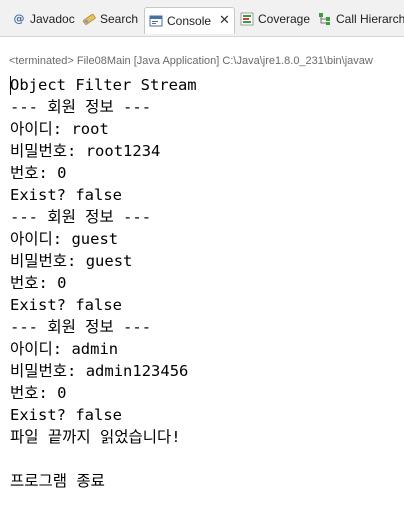 The height and width of the screenshot is (529, 404). I want to click on console-line: 아이디: admin, so click(64, 349).